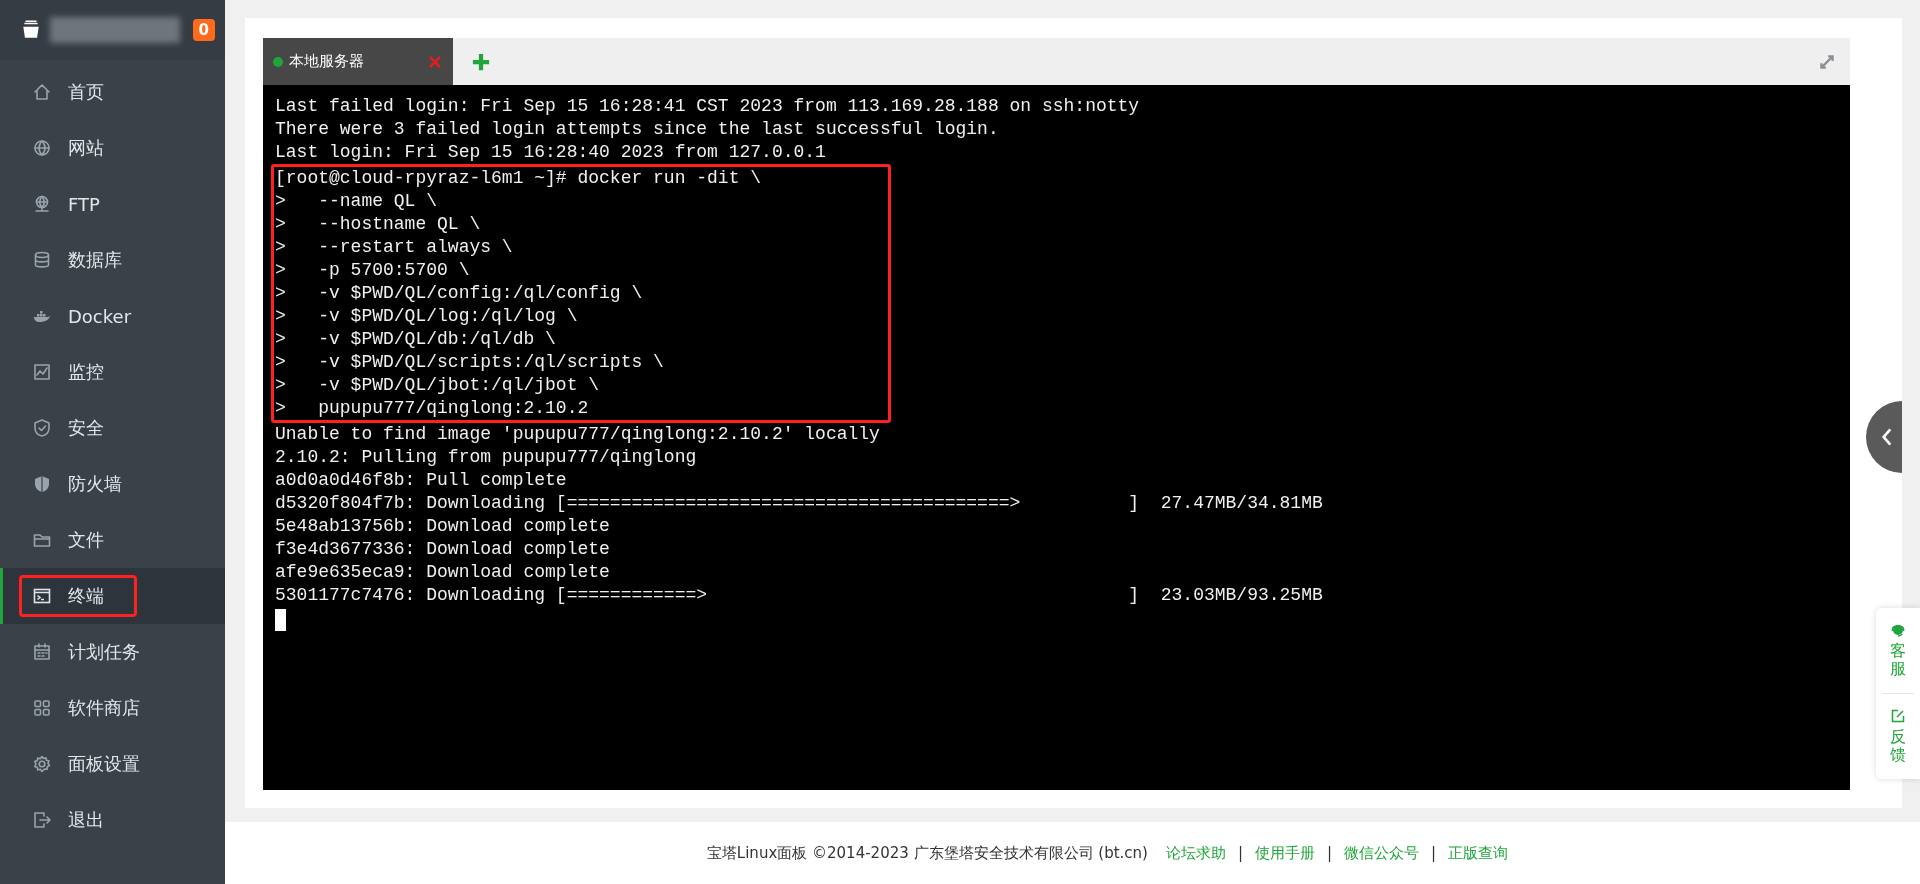 This screenshot has width=1920, height=884. What do you see at coordinates (578, 434) in the screenshot?
I see `terminal-line: Unable to find image 'pupupu777/qinglong:2.10.2' locally` at bounding box center [578, 434].